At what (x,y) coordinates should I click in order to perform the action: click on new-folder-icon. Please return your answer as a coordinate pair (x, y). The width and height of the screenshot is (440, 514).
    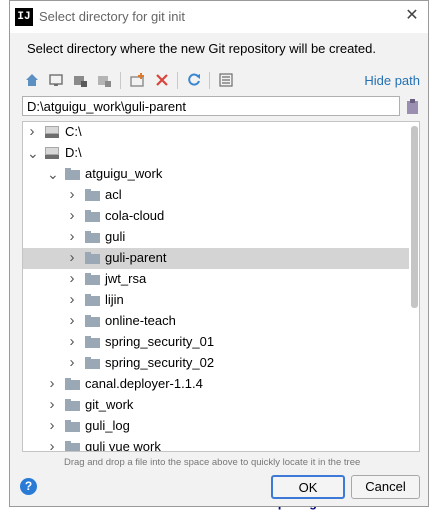
    Looking at the image, I should click on (138, 80).